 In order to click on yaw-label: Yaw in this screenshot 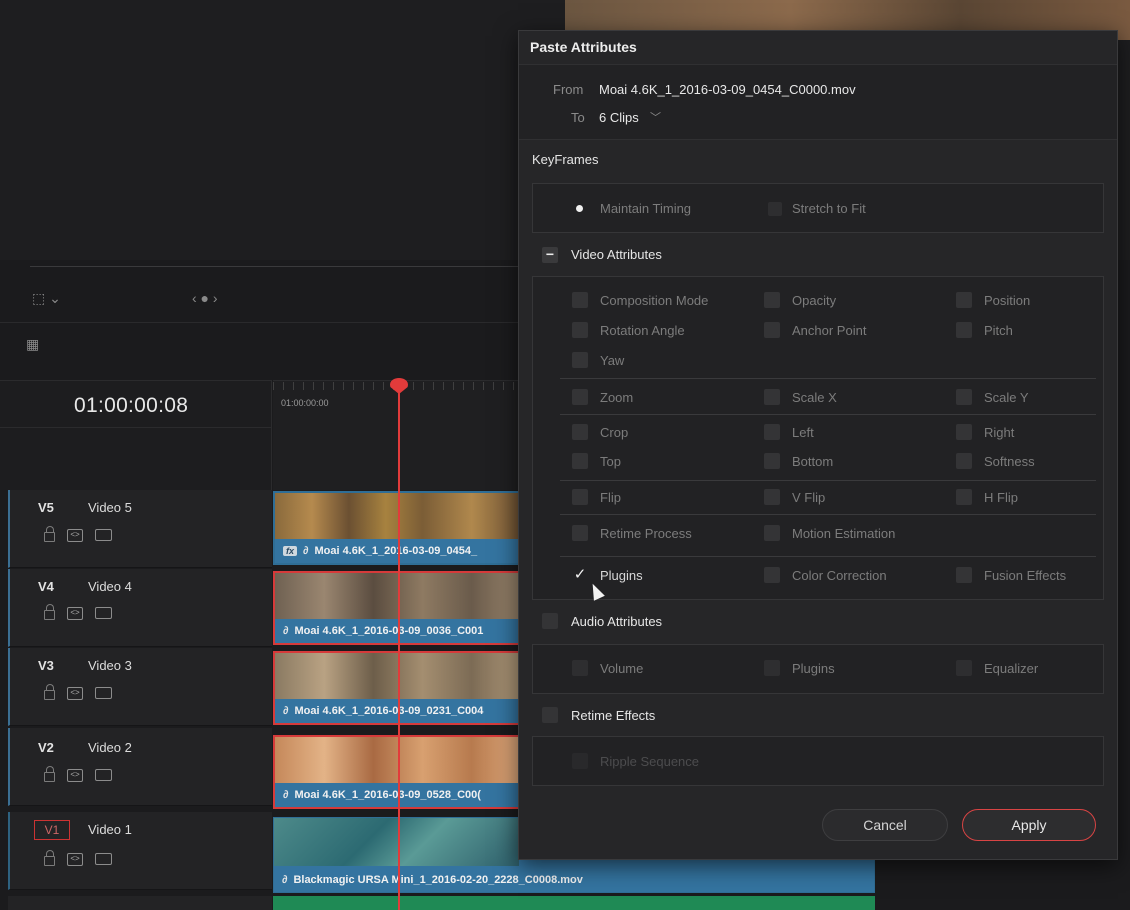, I will do `click(612, 360)`.